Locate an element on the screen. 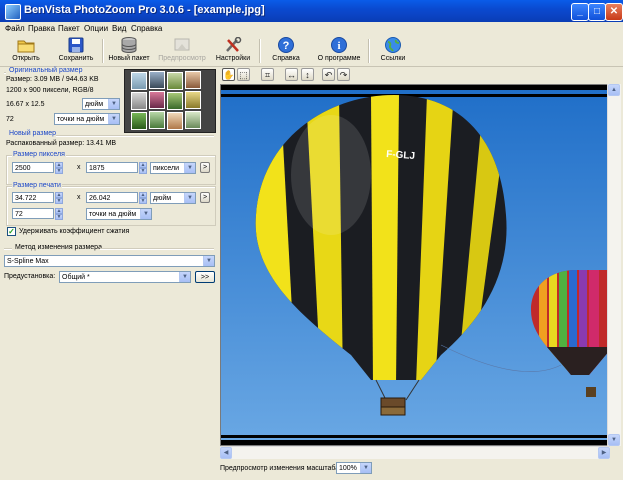 This screenshot has height=480, width=623. scroll-left-icon: ◀ is located at coordinates (226, 453).